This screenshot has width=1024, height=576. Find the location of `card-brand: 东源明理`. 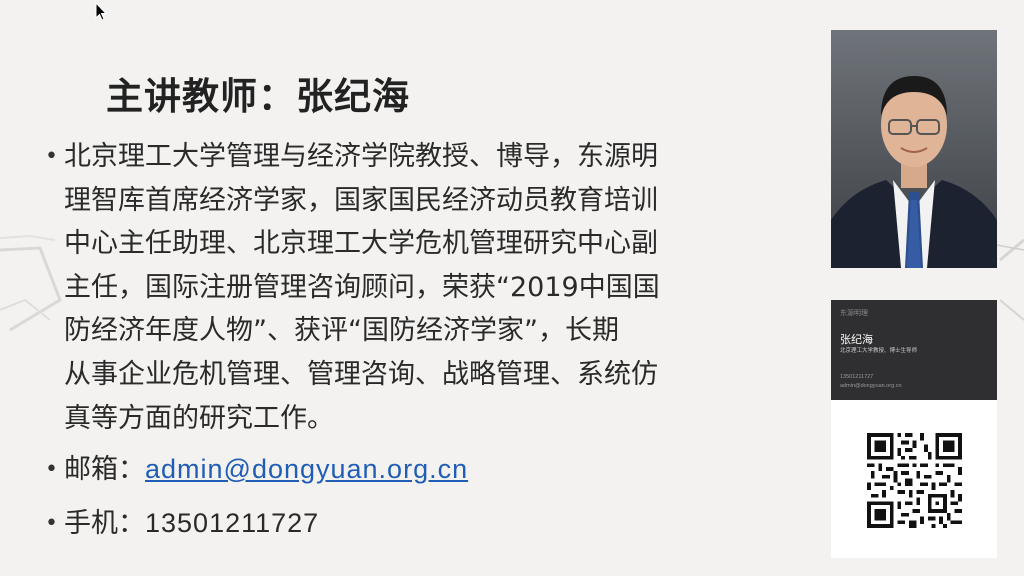

card-brand: 东源明理 is located at coordinates (854, 313).